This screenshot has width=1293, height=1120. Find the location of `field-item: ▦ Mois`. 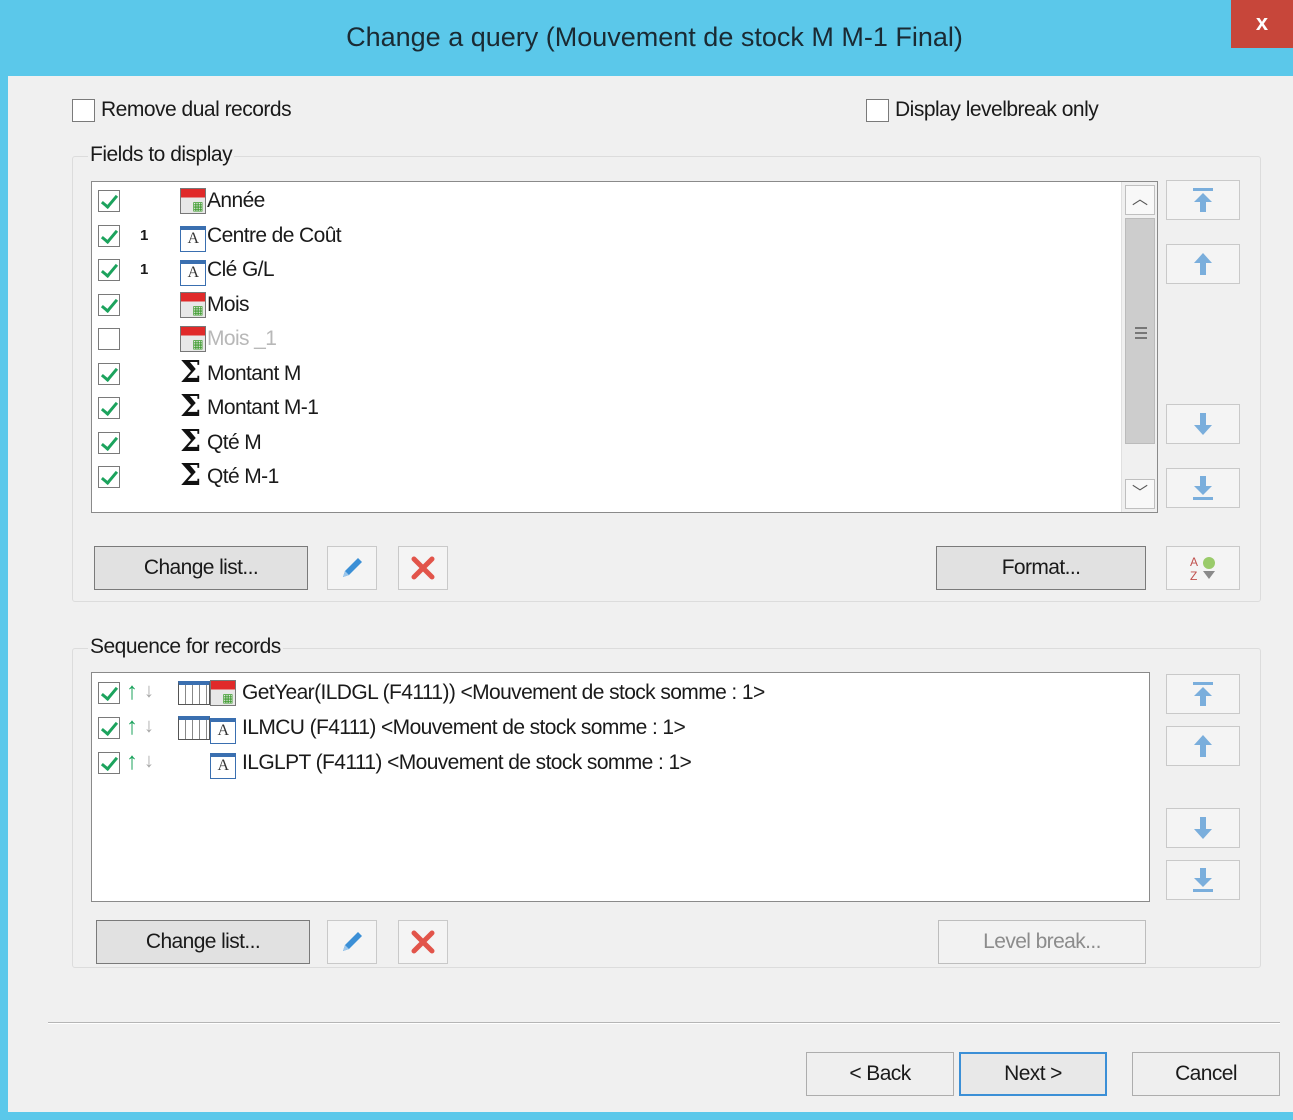

field-item: ▦ Mois is located at coordinates (604, 305).